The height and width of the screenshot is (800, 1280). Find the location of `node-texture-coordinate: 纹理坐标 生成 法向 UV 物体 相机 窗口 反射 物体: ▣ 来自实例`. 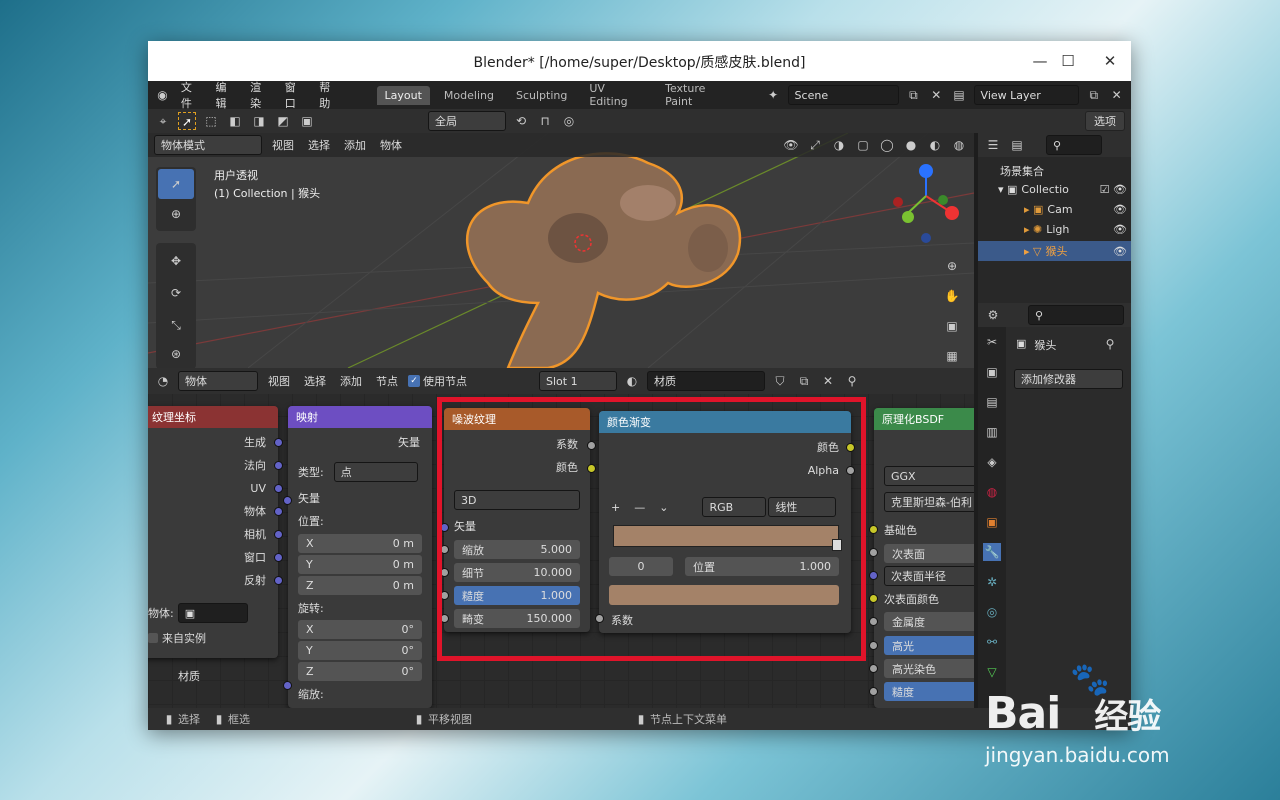

node-texture-coordinate: 纹理坐标 生成 法向 UV 物体 相机 窗口 反射 物体: ▣ 来自实例 is located at coordinates (213, 532).